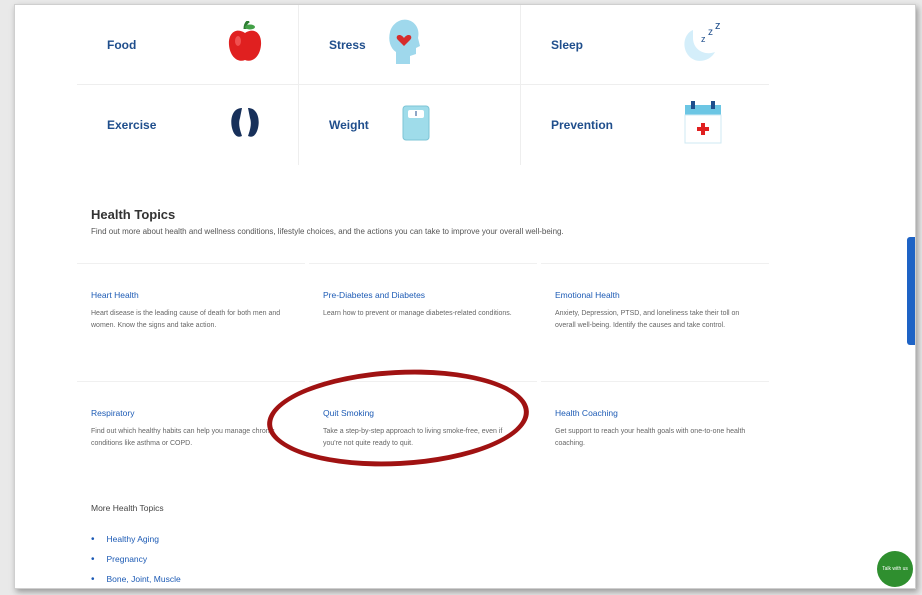  What do you see at coordinates (127, 559) in the screenshot?
I see `list-item-link: Pregnancy` at bounding box center [127, 559].